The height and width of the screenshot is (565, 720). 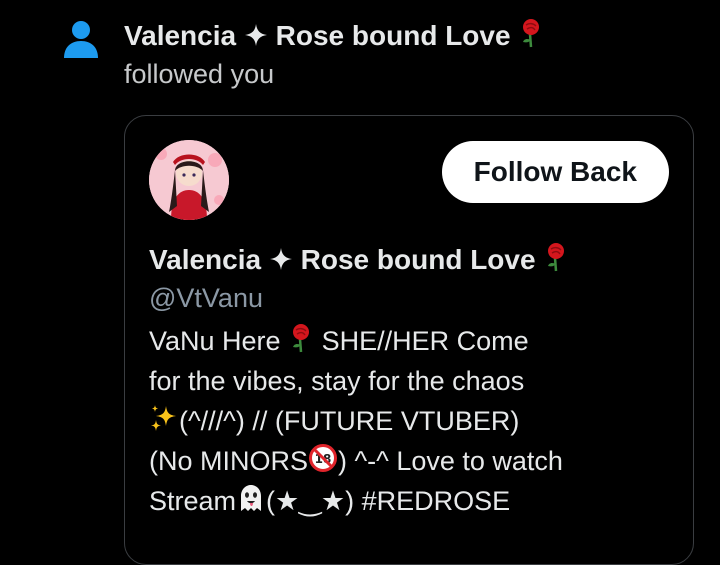 What do you see at coordinates (215, 341) in the screenshot?
I see `bio-text: VaNu Here` at bounding box center [215, 341].